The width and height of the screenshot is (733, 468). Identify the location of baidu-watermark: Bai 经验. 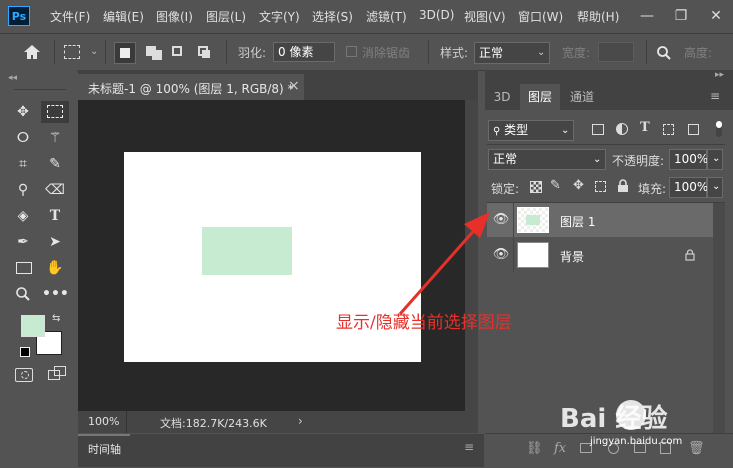
(614, 419).